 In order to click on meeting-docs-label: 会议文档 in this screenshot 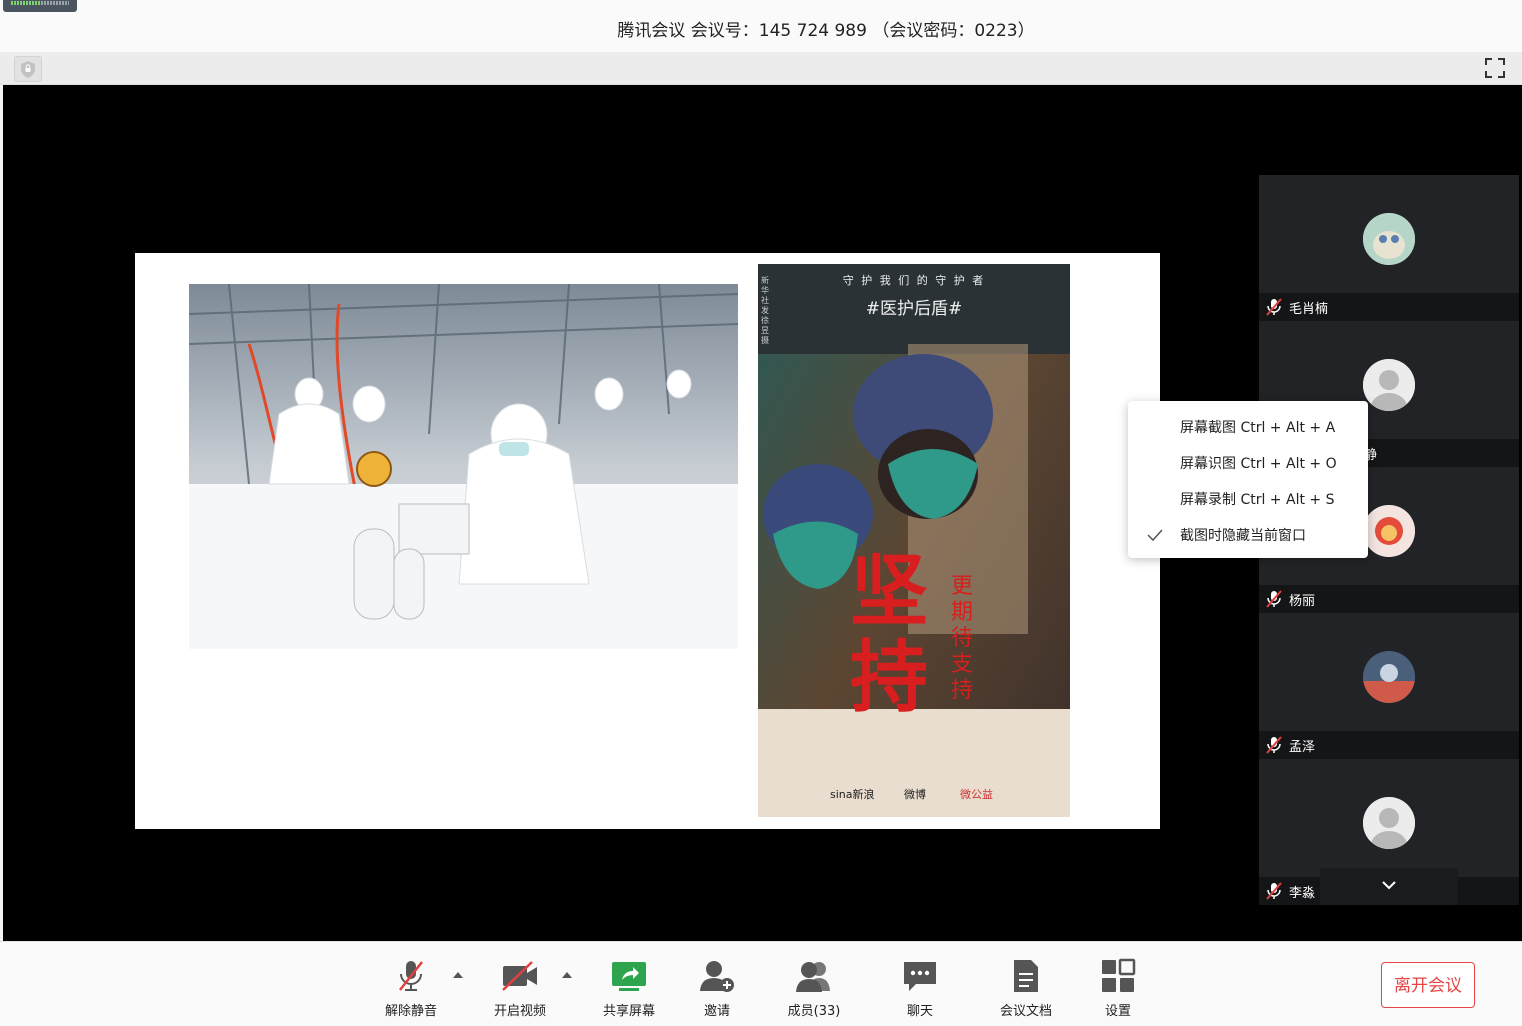, I will do `click(1025, 1011)`.